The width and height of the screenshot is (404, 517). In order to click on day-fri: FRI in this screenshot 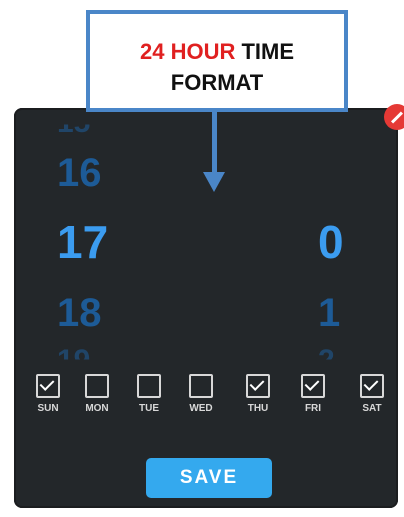, I will do `click(313, 394)`.